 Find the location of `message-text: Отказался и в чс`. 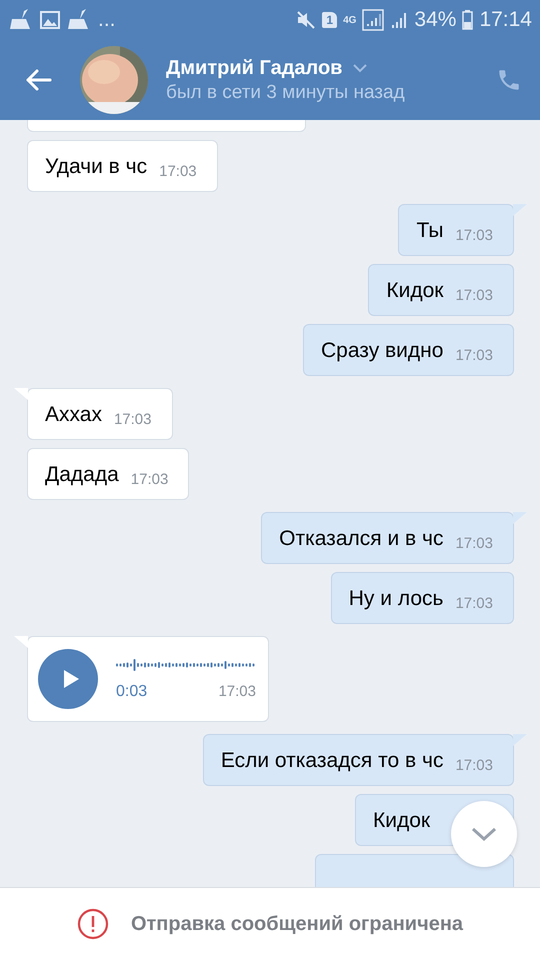

message-text: Отказался и в чс is located at coordinates (361, 539).